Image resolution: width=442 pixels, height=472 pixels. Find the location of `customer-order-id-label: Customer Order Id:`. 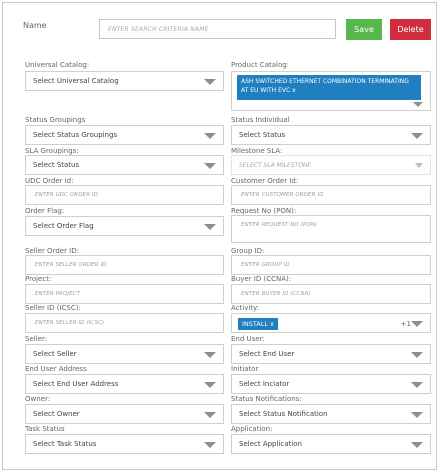

customer-order-id-label: Customer Order Id: is located at coordinates (265, 181).